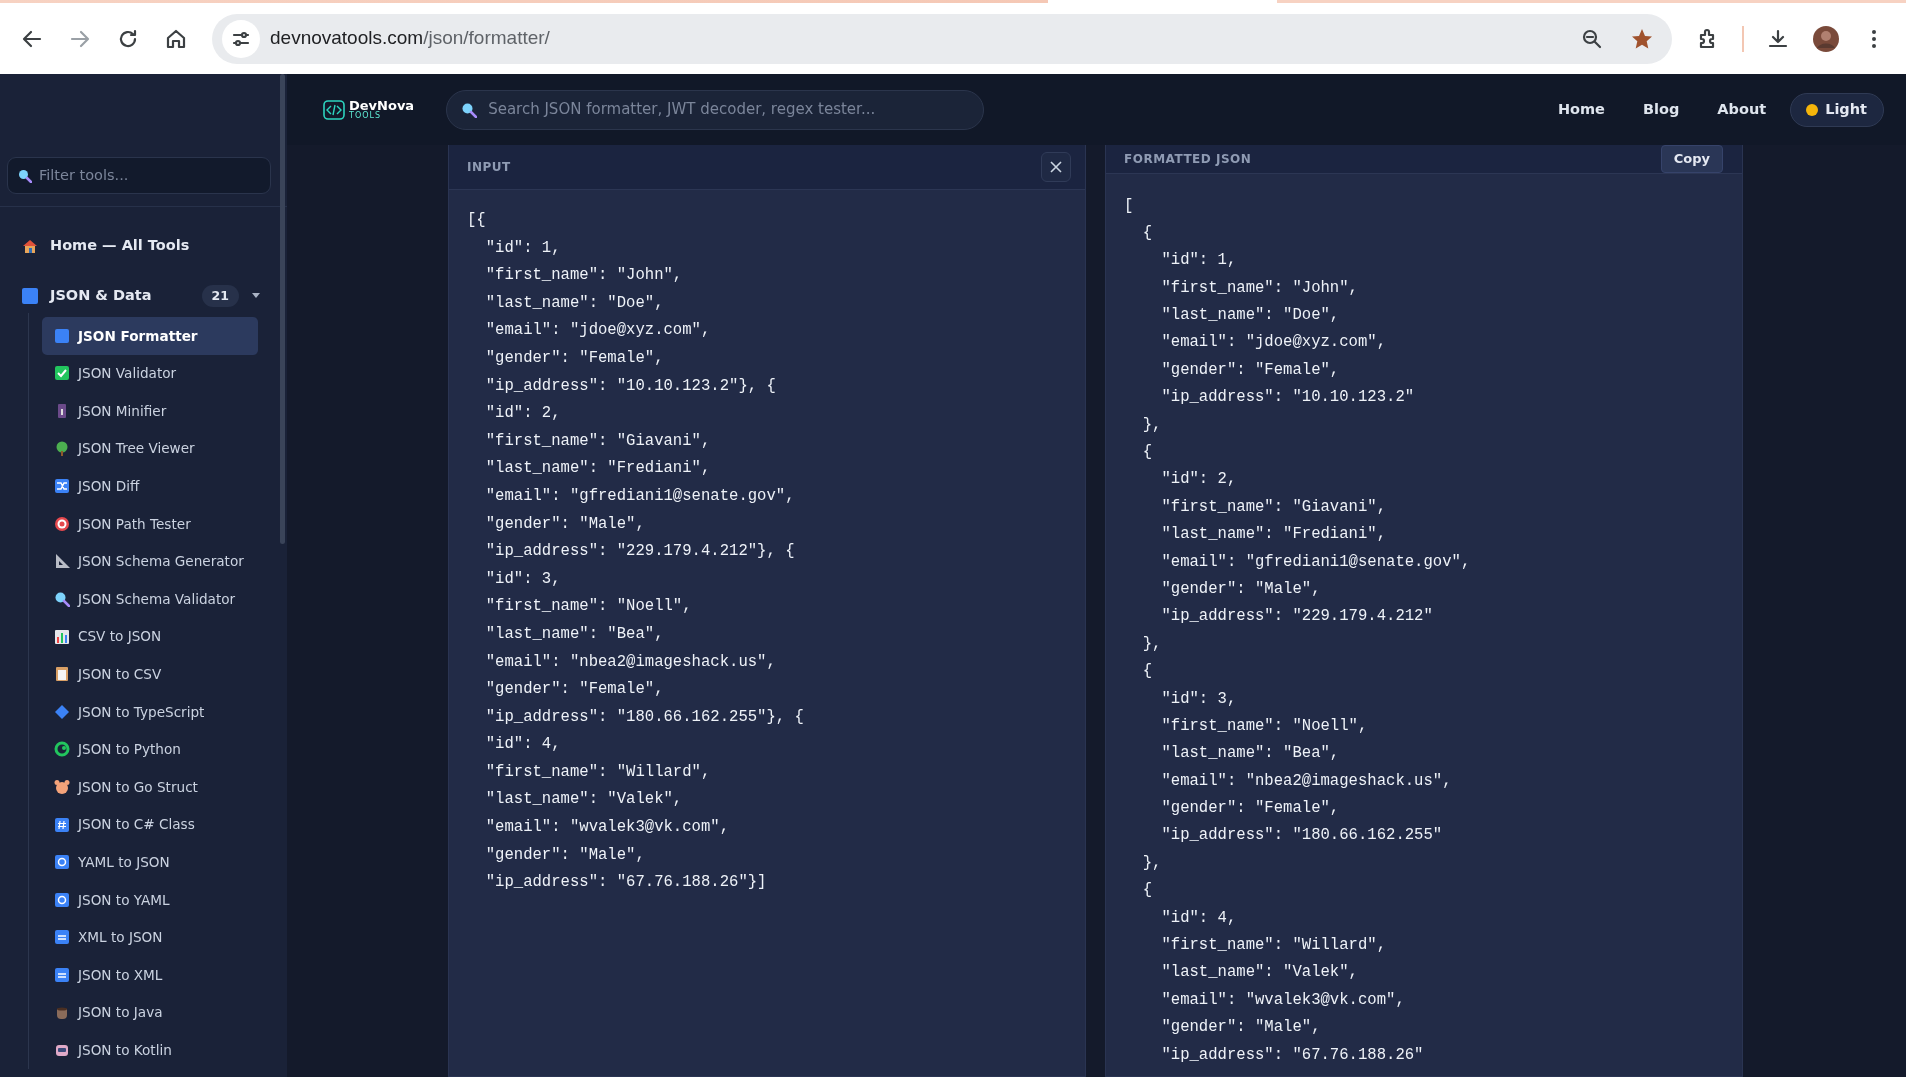 This screenshot has height=1077, width=1906. Describe the element at coordinates (1274, 535) in the screenshot. I see `code-line: "last_name": "Frediani",` at that location.